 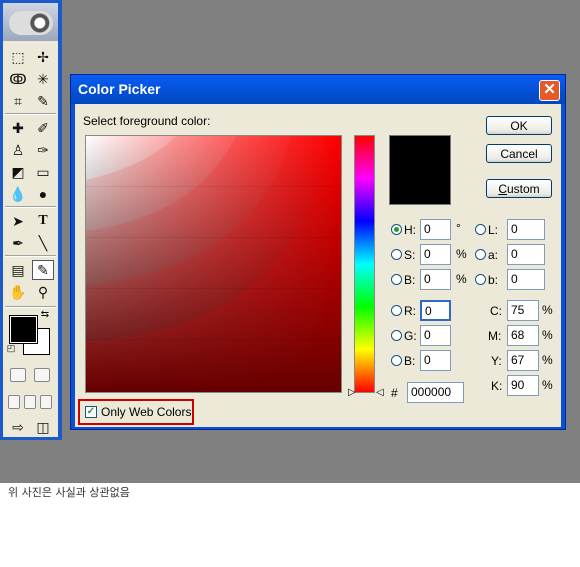 I want to click on cyan-field: 75, so click(x=523, y=310).